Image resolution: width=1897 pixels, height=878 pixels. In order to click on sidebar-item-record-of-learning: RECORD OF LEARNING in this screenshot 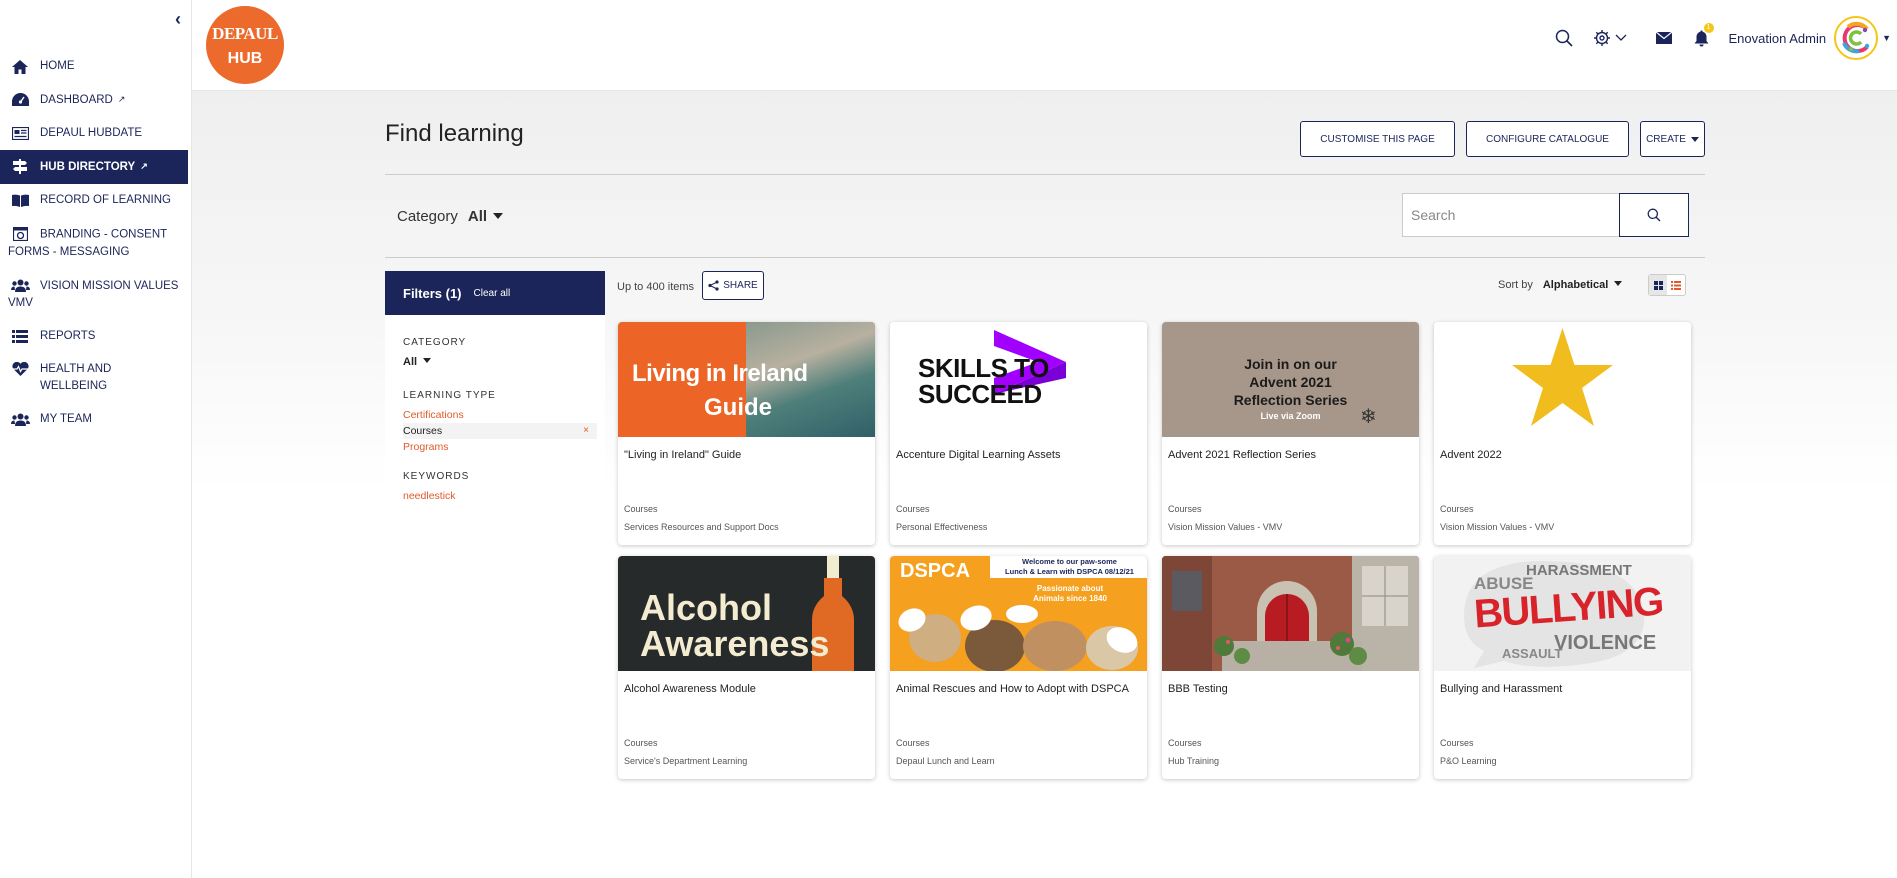, I will do `click(94, 200)`.